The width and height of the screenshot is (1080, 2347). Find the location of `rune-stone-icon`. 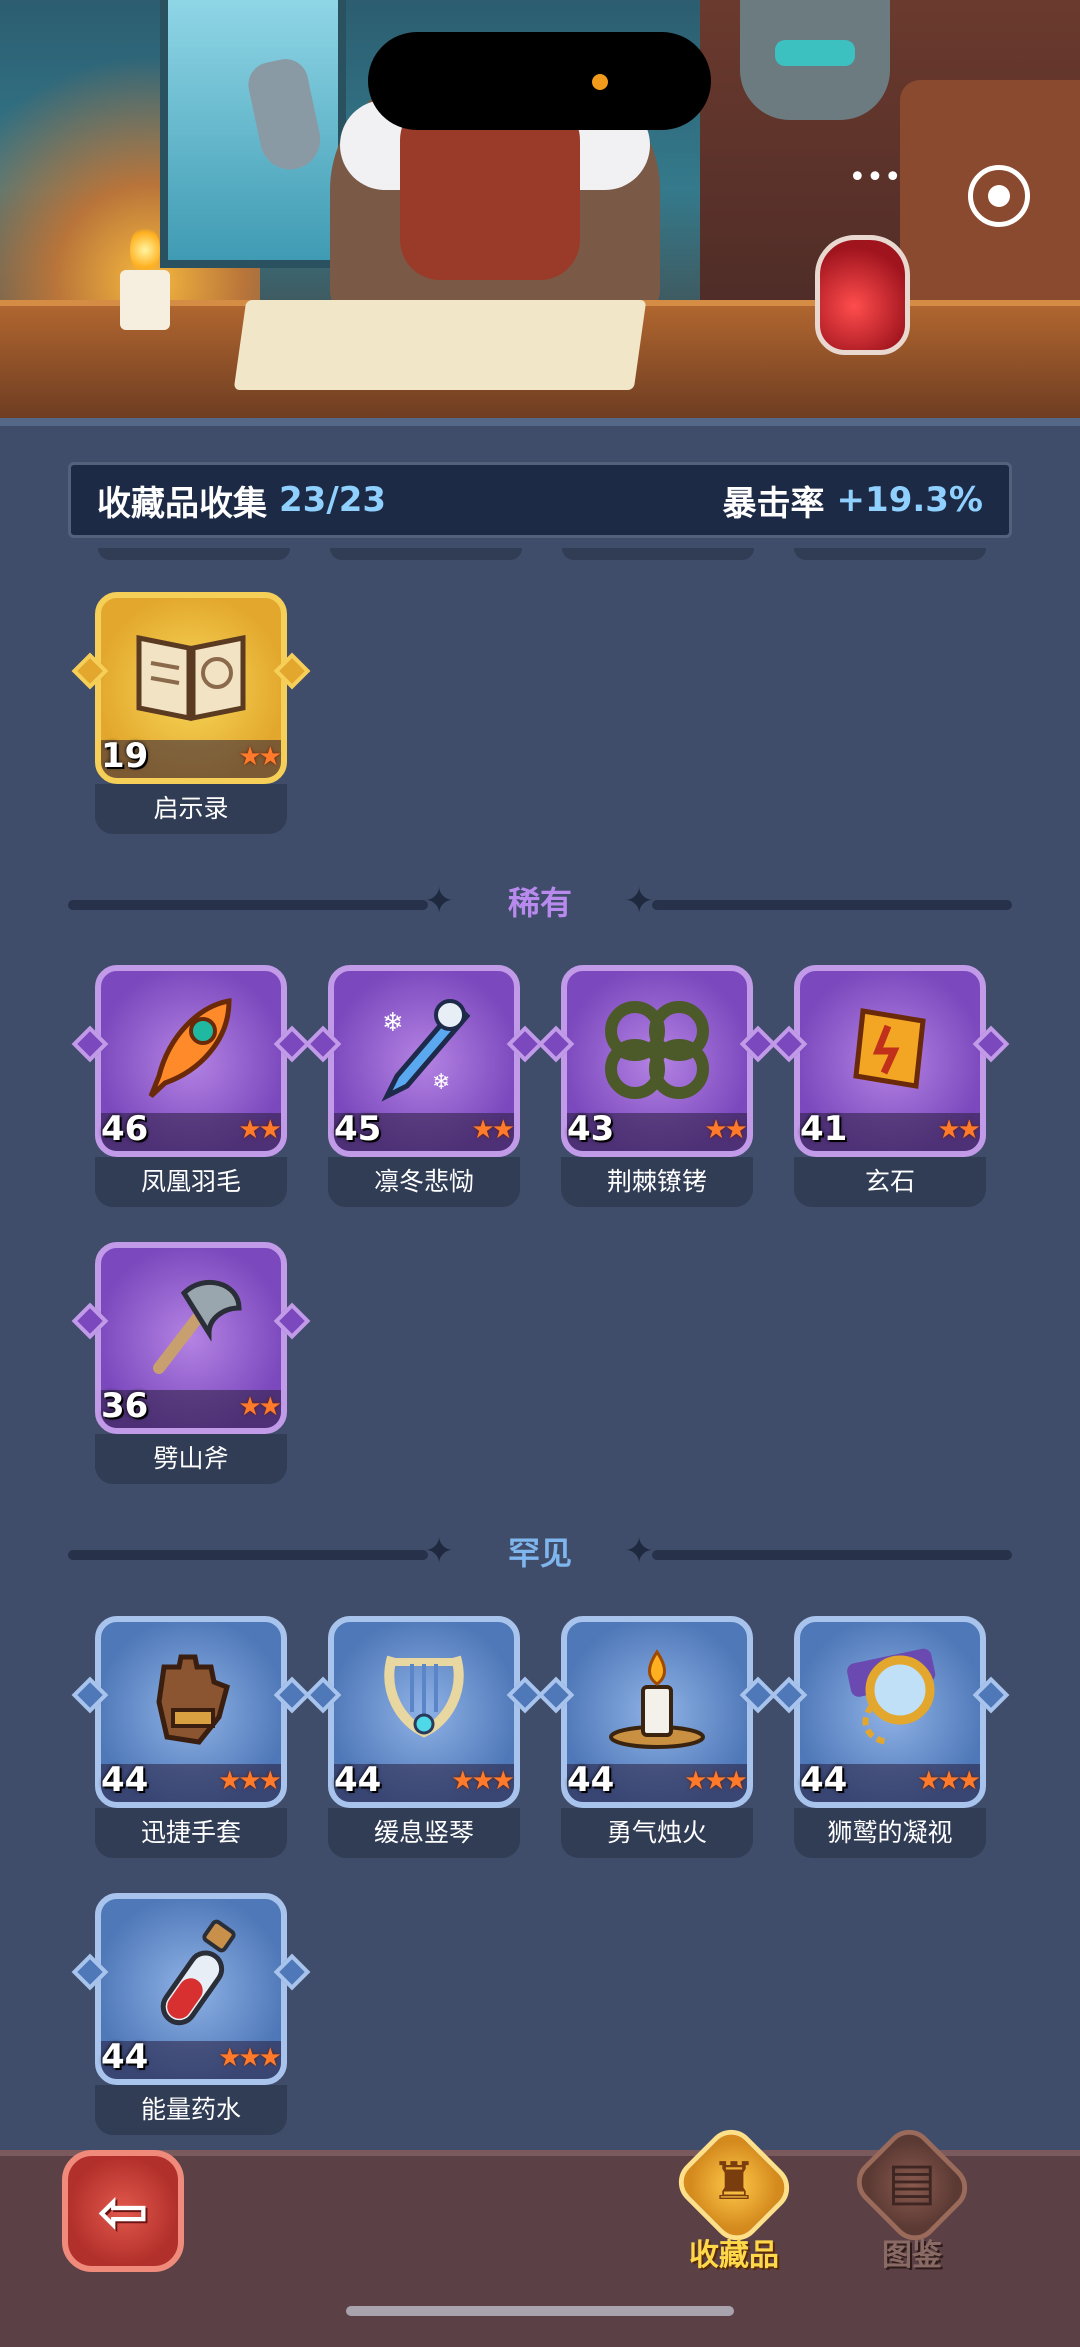

rune-stone-icon is located at coordinates (889, 1048).